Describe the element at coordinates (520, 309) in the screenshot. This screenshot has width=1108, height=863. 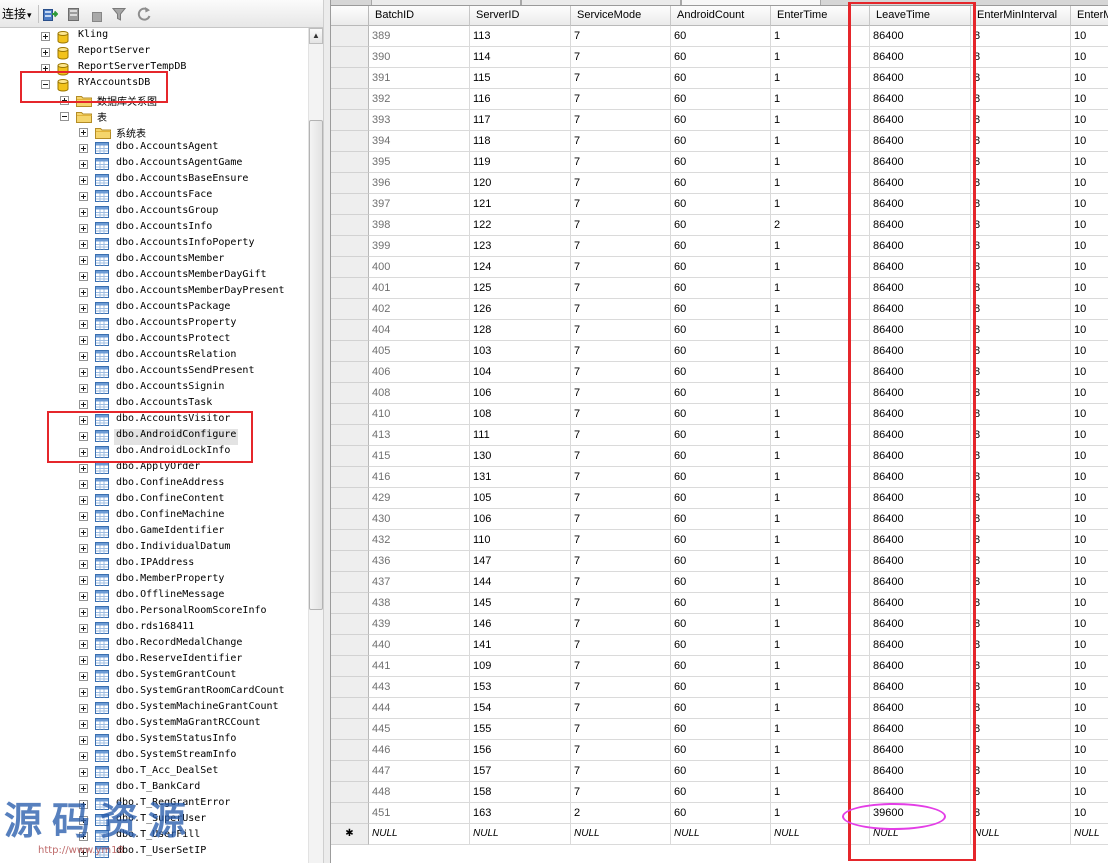
I see `grid-cell-serverid: 126` at that location.